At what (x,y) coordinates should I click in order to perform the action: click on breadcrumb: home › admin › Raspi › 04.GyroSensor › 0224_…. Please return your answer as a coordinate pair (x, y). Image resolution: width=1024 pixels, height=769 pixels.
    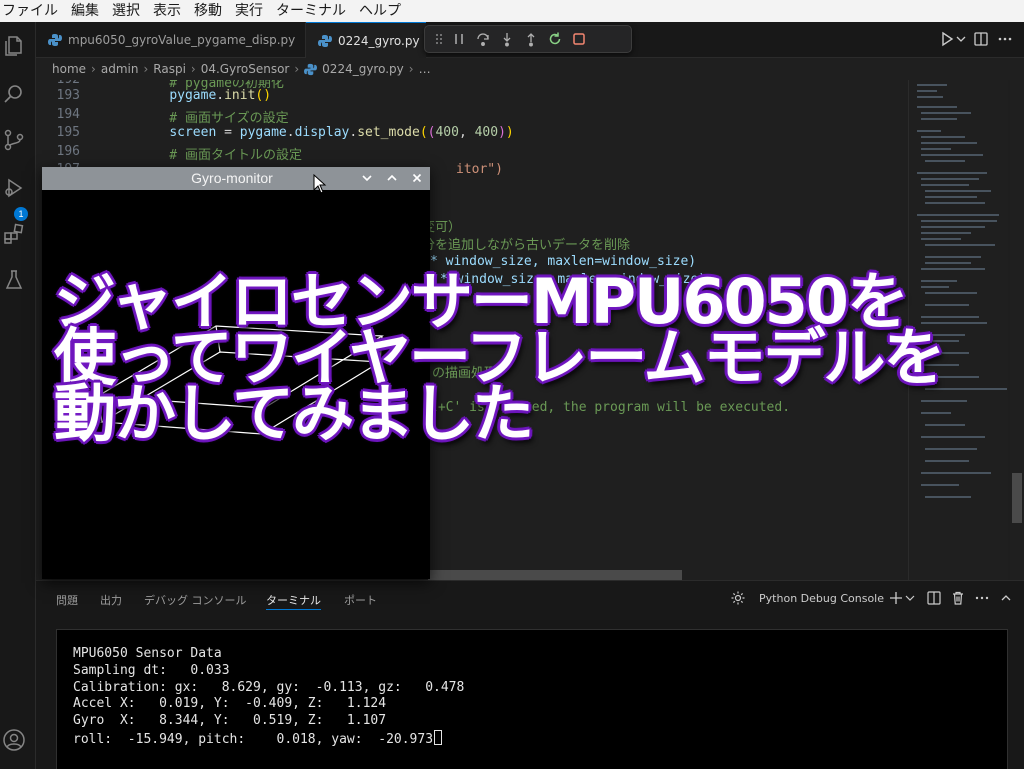
    Looking at the image, I should click on (530, 69).